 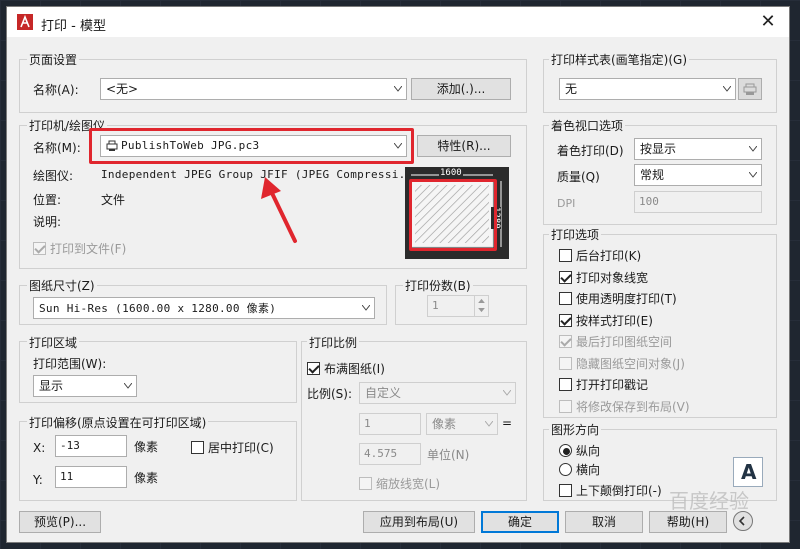 I want to click on paper-size-title: 图纸尺寸(Z), so click(x=62, y=285).